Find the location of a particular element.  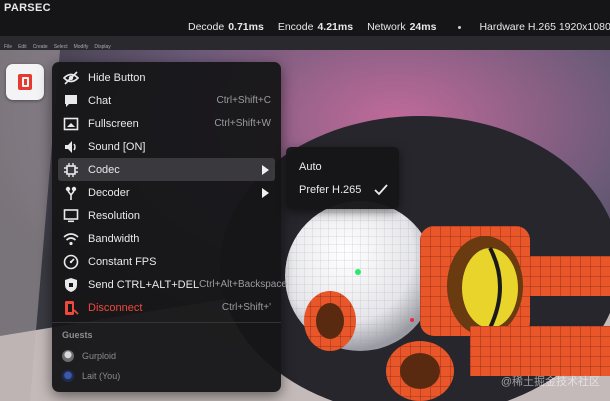

menu-item-disconnect: Disconnect Ctrl+Shift+' is located at coordinates (166, 307).